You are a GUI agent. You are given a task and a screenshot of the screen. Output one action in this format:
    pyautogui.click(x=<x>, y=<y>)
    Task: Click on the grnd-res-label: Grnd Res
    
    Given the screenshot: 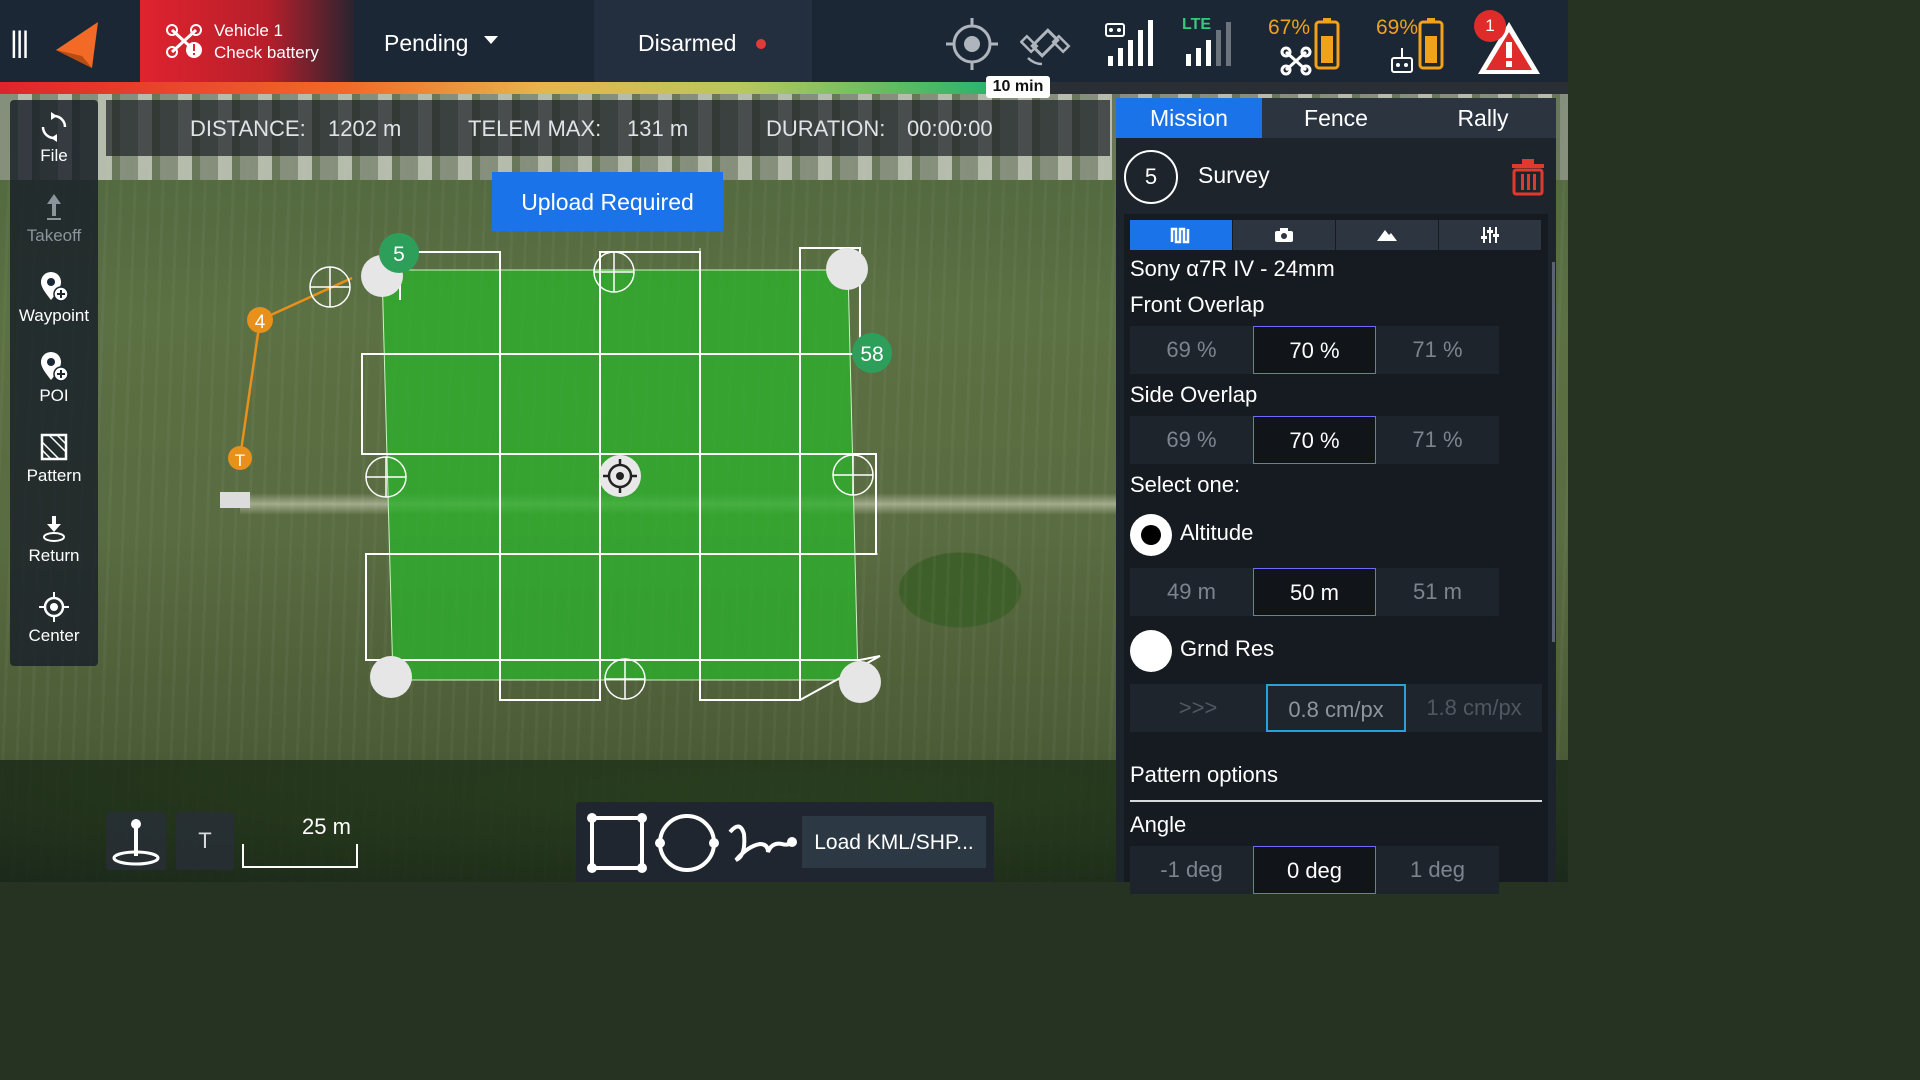 What is the action you would take?
    pyautogui.click(x=1227, y=648)
    